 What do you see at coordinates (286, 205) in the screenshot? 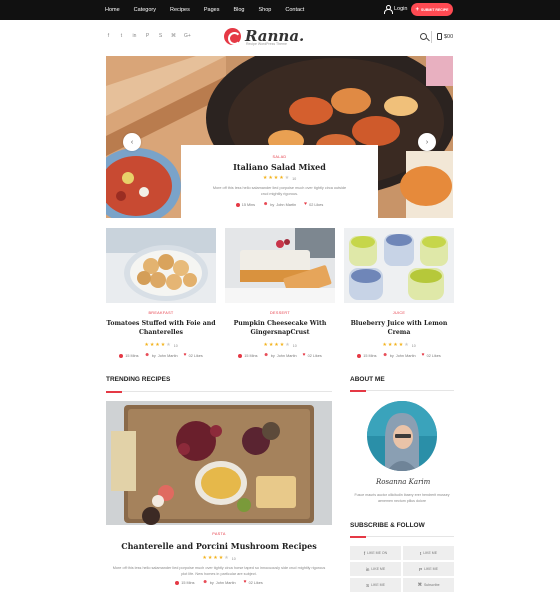
I see `hero-author: John Martin` at bounding box center [286, 205].